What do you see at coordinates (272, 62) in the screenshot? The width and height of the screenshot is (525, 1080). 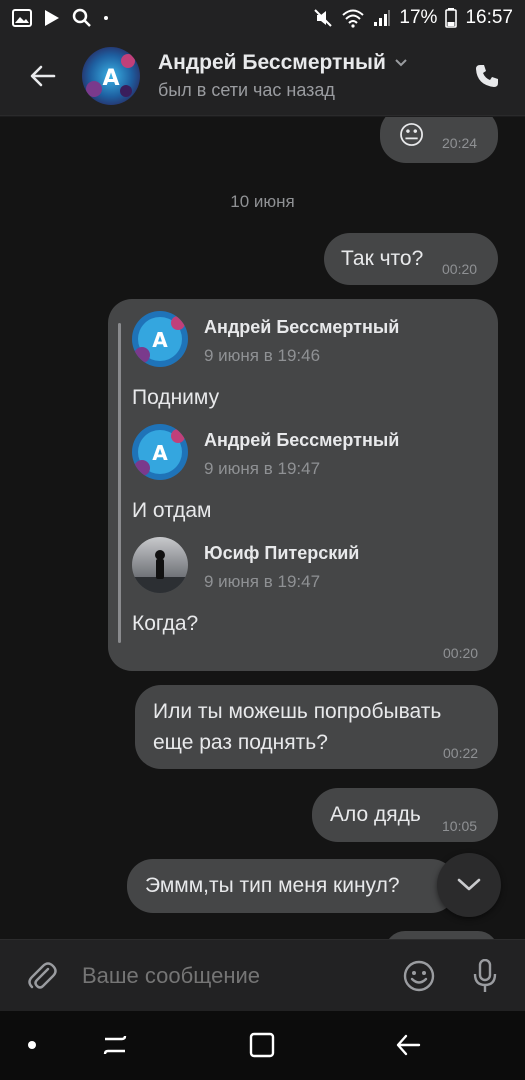 I see `contact-name: Андрей Бессмертный` at bounding box center [272, 62].